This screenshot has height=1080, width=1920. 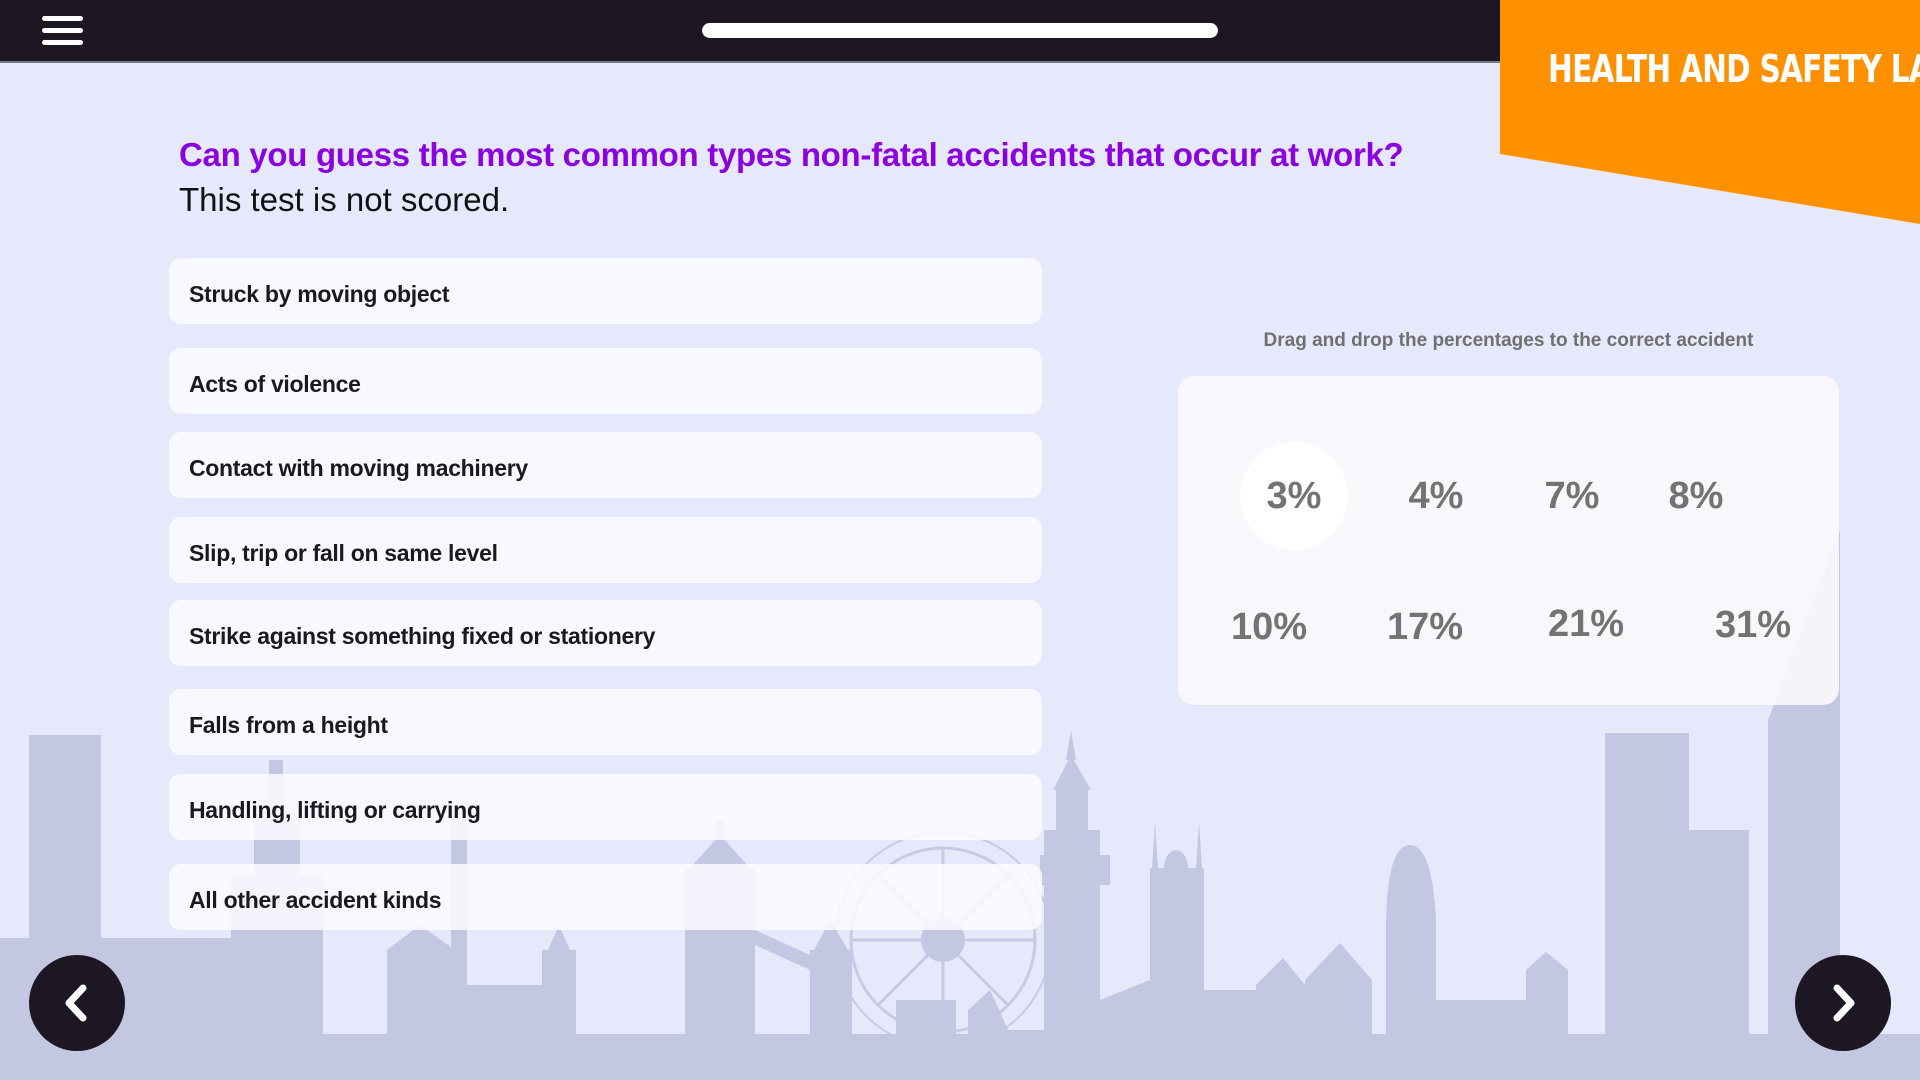 I want to click on accident-label: Struck by moving object, so click(x=319, y=293).